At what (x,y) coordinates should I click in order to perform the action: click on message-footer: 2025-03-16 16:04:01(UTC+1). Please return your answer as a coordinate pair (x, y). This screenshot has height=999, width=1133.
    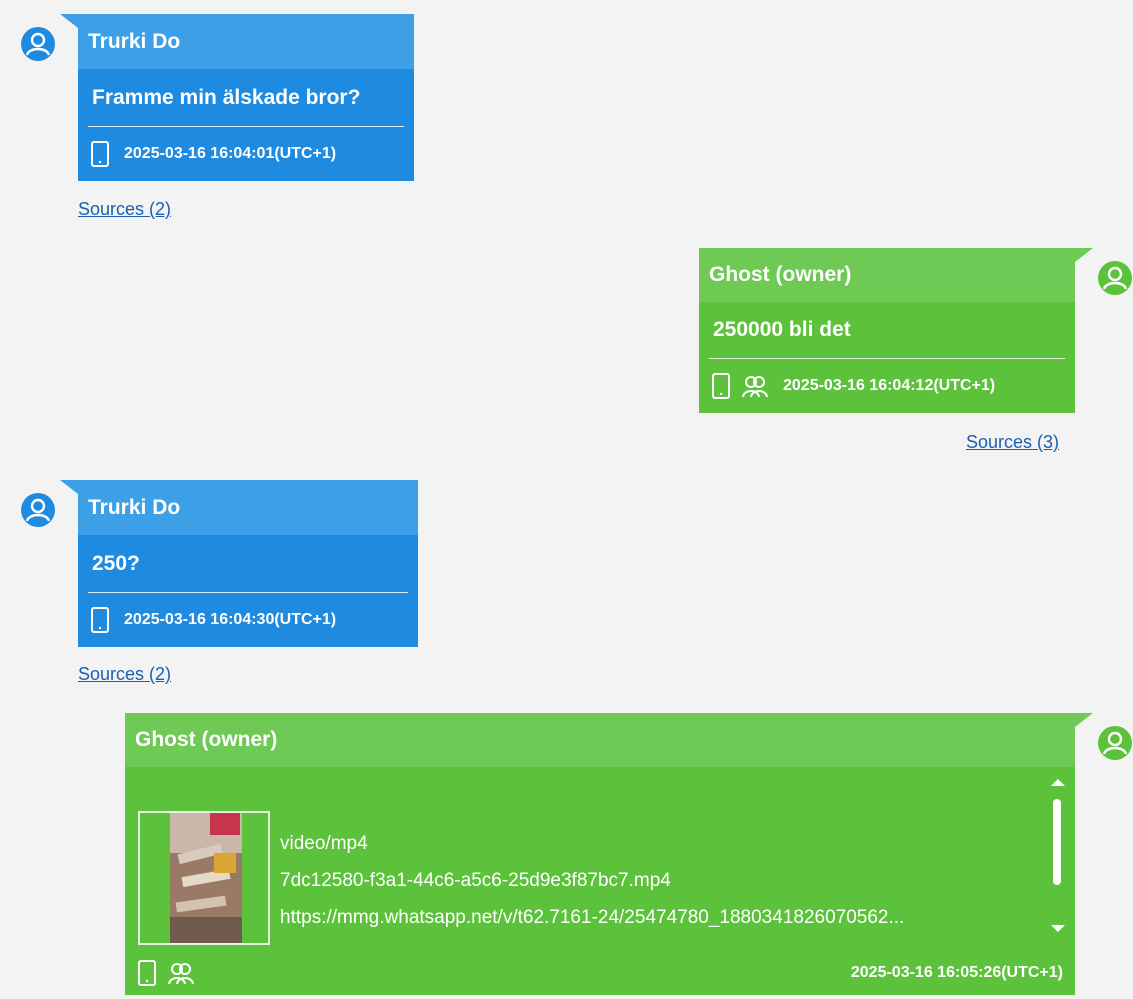
    Looking at the image, I should click on (246, 154).